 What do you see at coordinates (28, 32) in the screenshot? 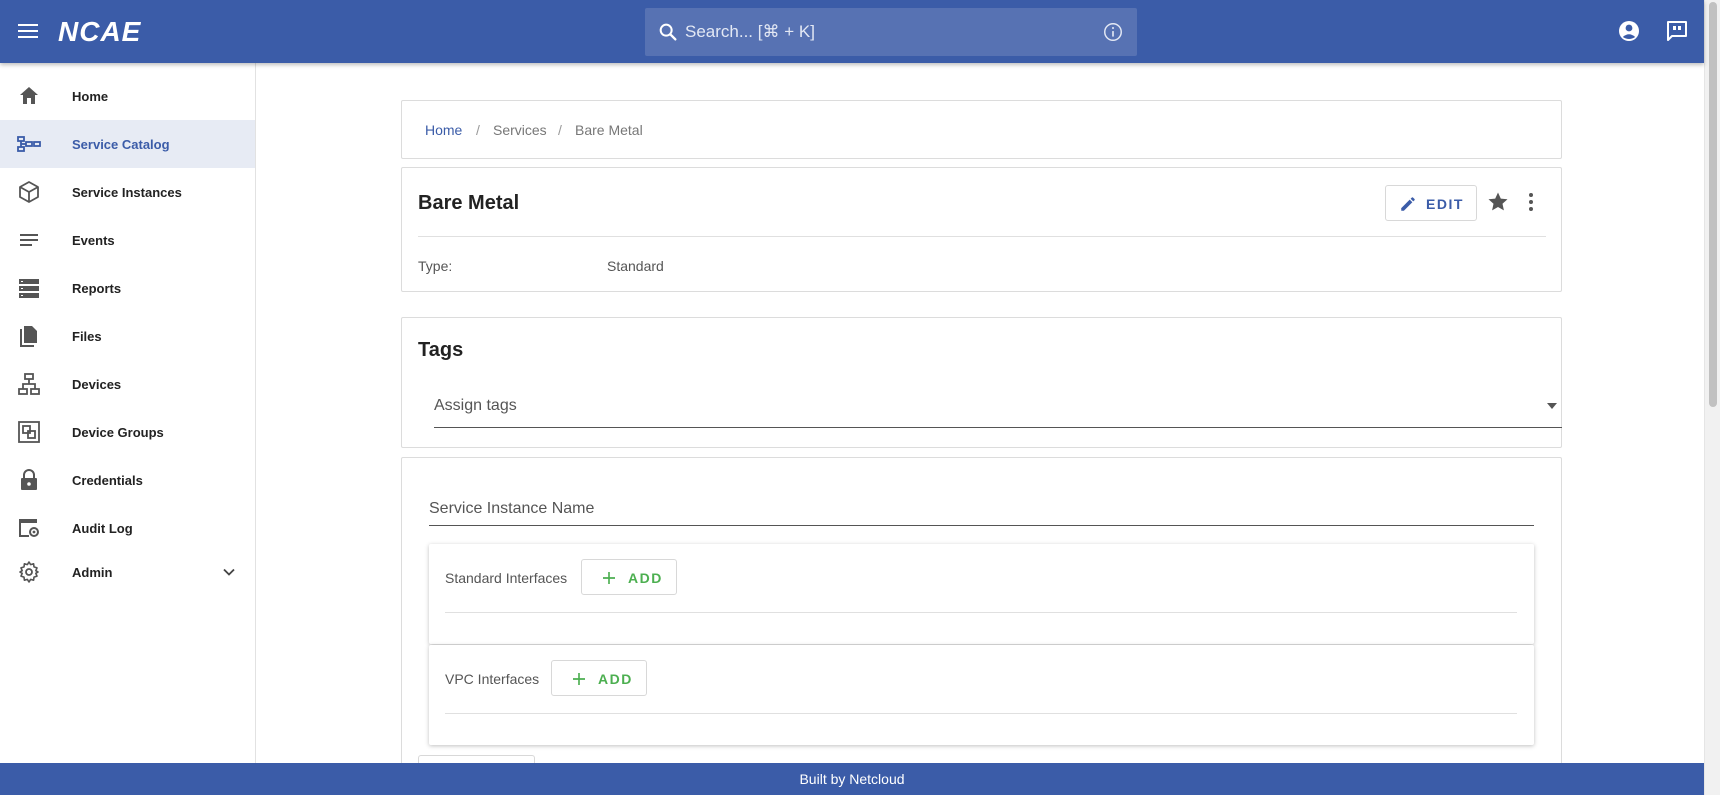
I see `menu-icon` at bounding box center [28, 32].